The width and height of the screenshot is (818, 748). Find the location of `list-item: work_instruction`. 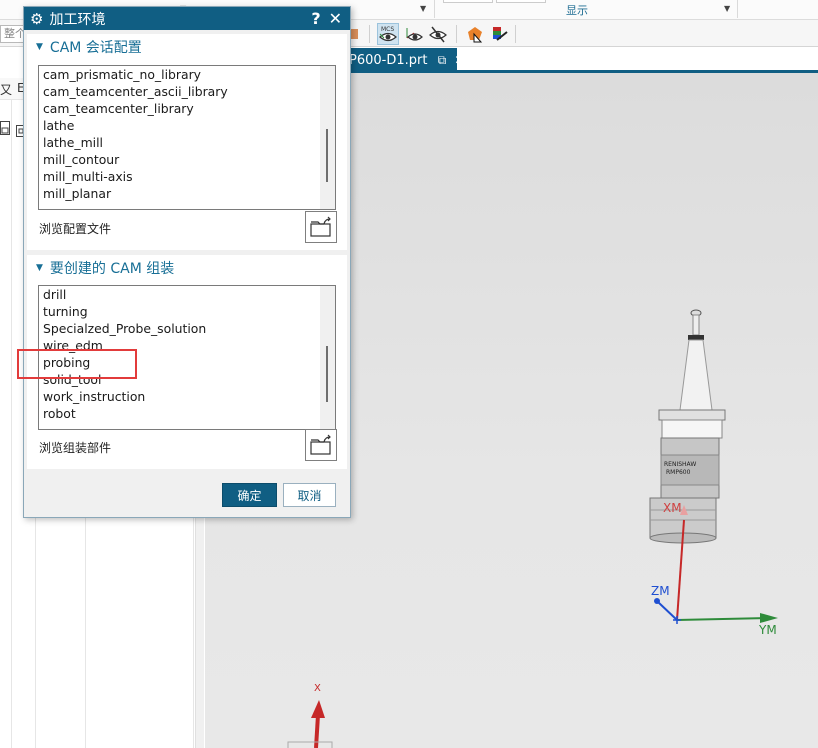

list-item: work_instruction is located at coordinates (187, 396).